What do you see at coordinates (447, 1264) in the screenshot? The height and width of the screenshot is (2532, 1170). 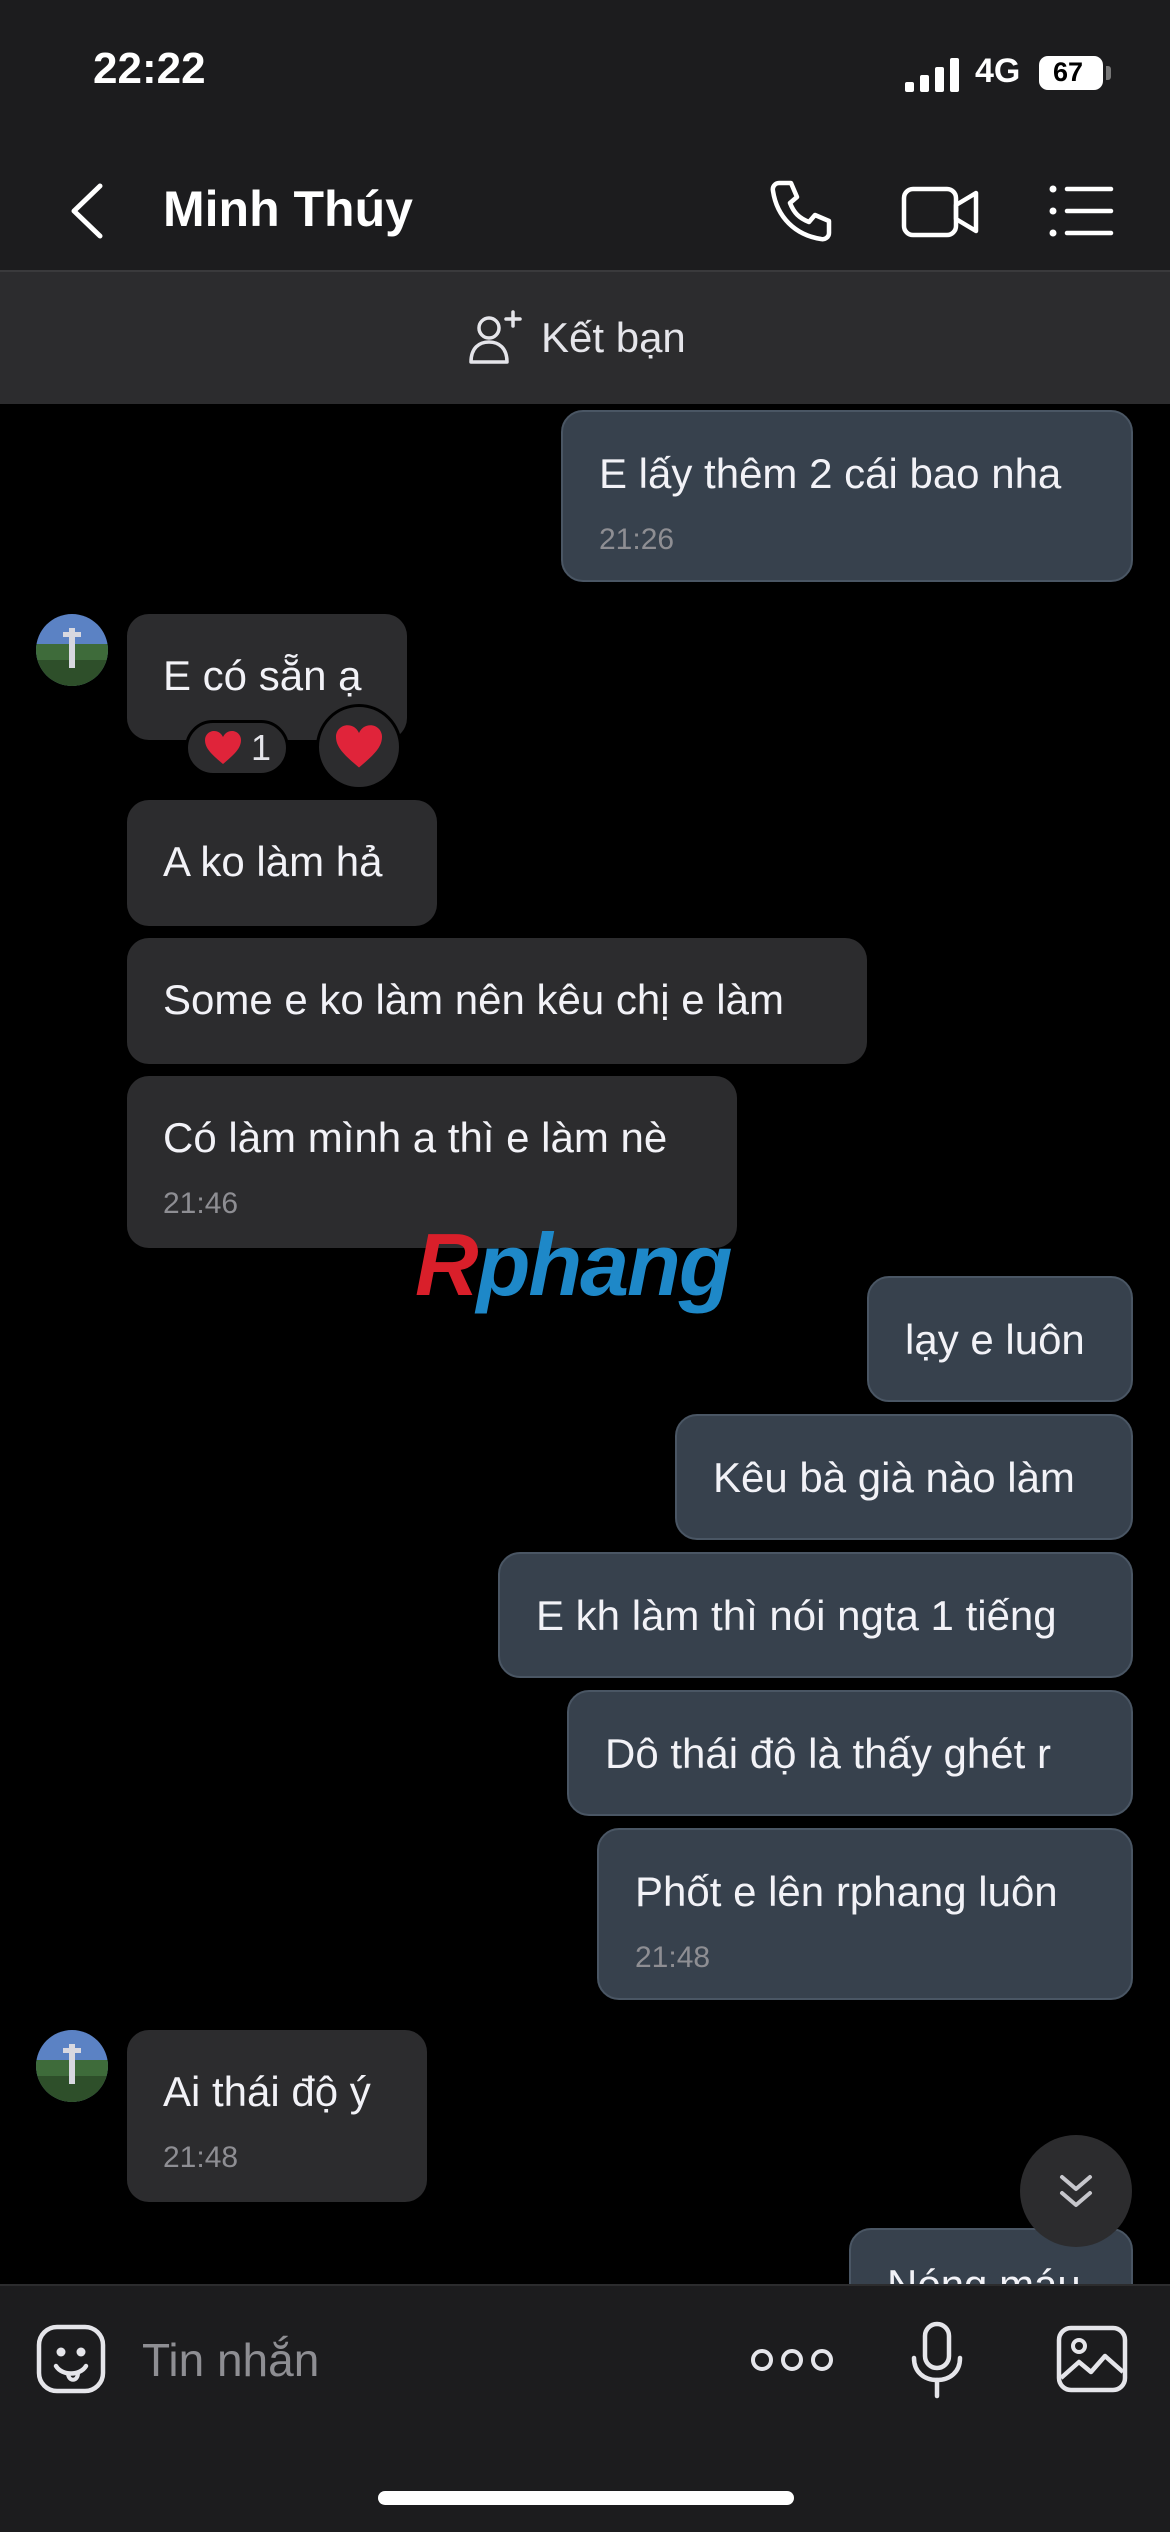 I see `watermark-first: R` at bounding box center [447, 1264].